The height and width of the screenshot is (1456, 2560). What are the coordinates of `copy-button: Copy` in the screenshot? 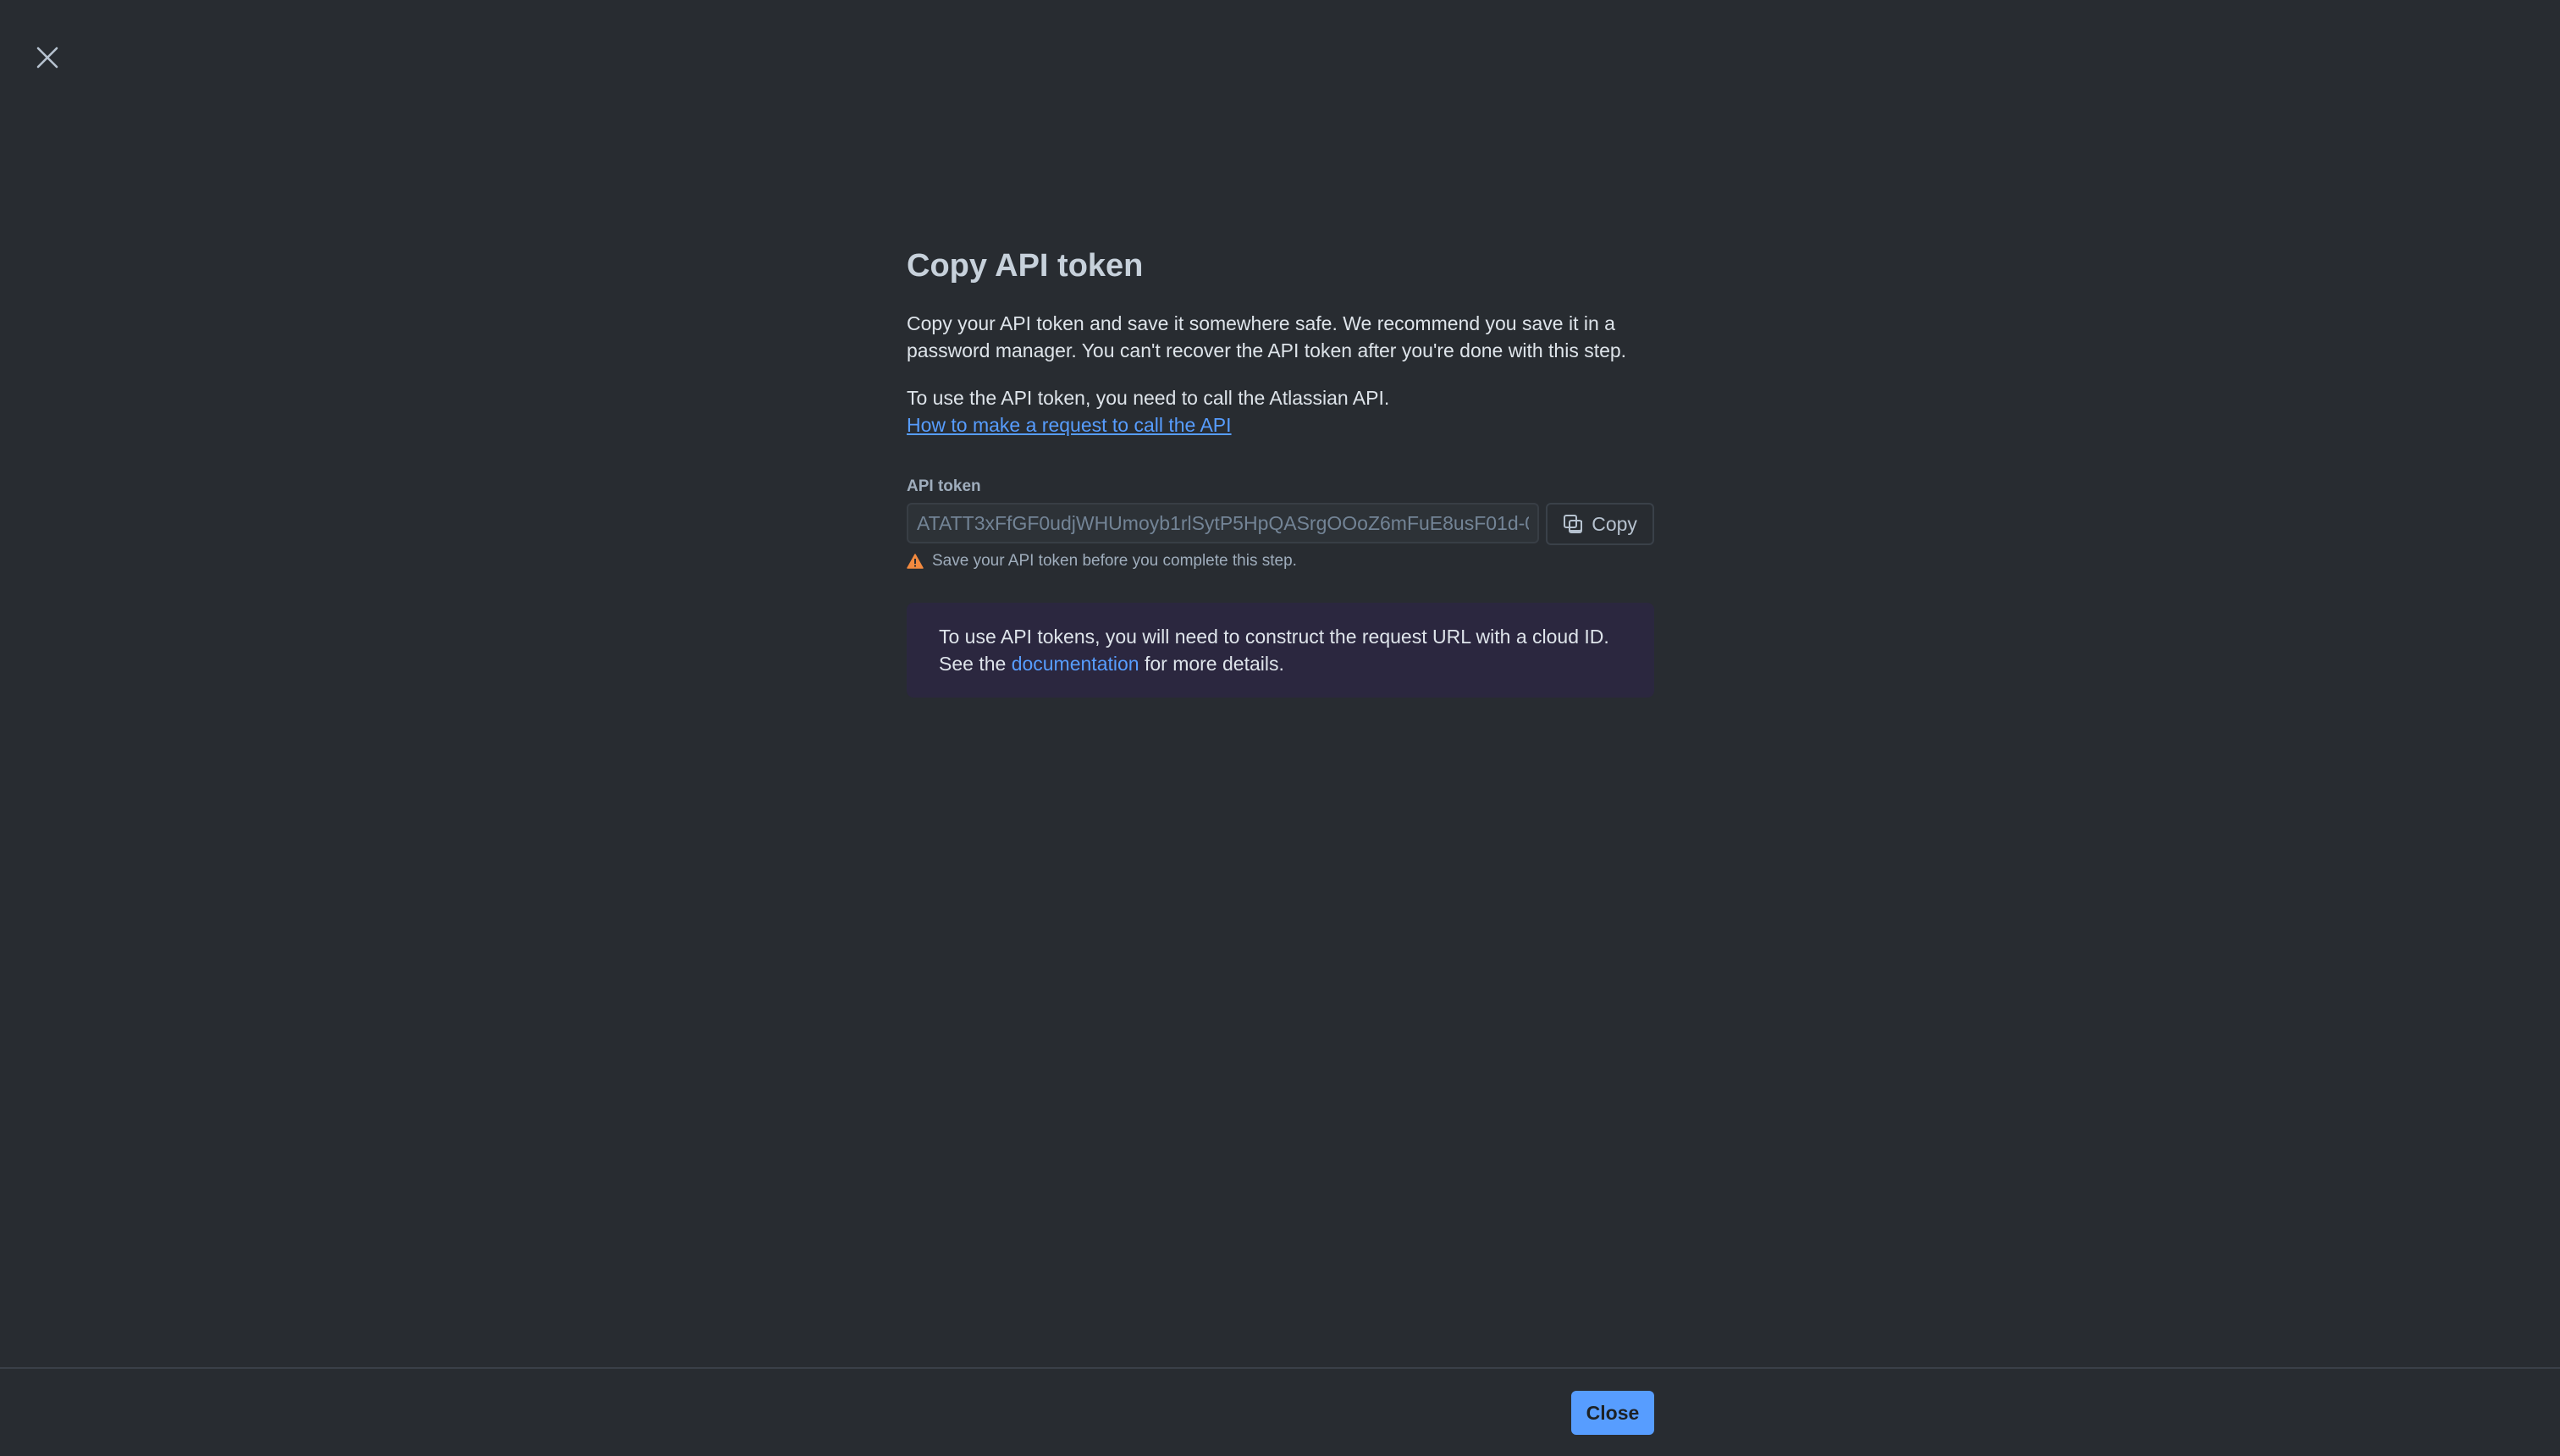 It's located at (1600, 524).